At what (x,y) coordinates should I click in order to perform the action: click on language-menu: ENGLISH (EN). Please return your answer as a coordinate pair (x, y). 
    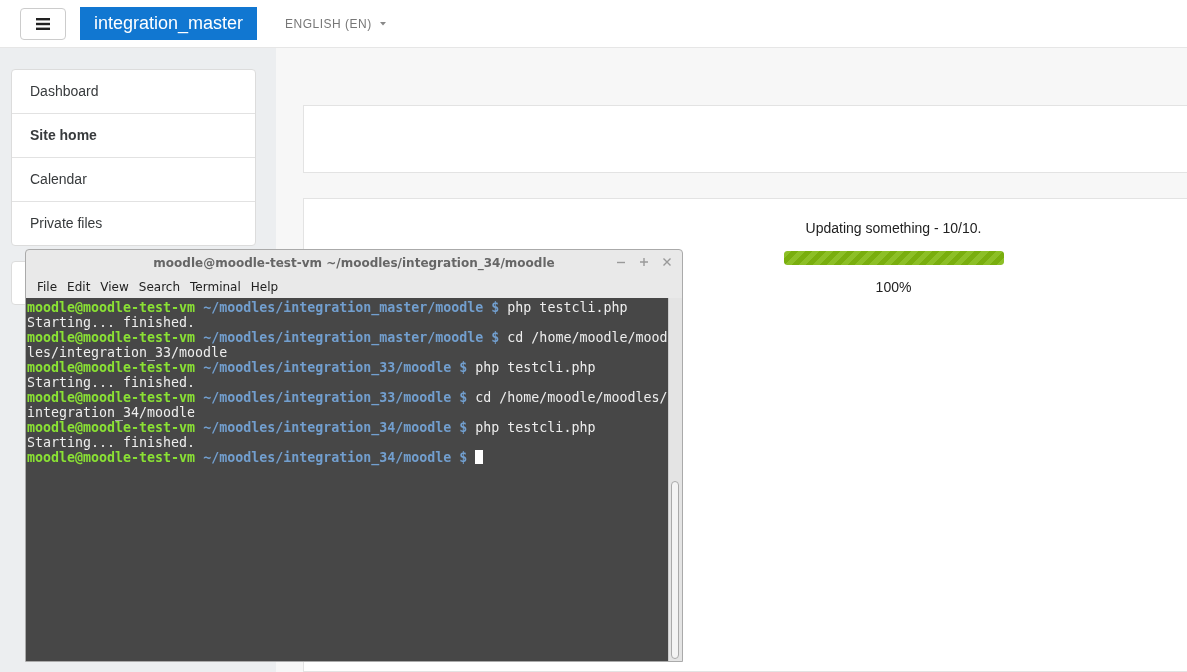
    Looking at the image, I should click on (335, 23).